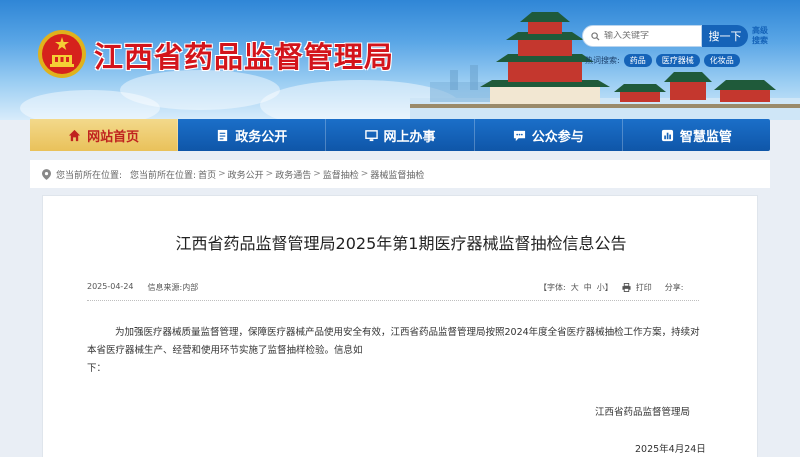 This screenshot has height=457, width=800. What do you see at coordinates (393, 300) in the screenshot?
I see `meta-divider` at bounding box center [393, 300].